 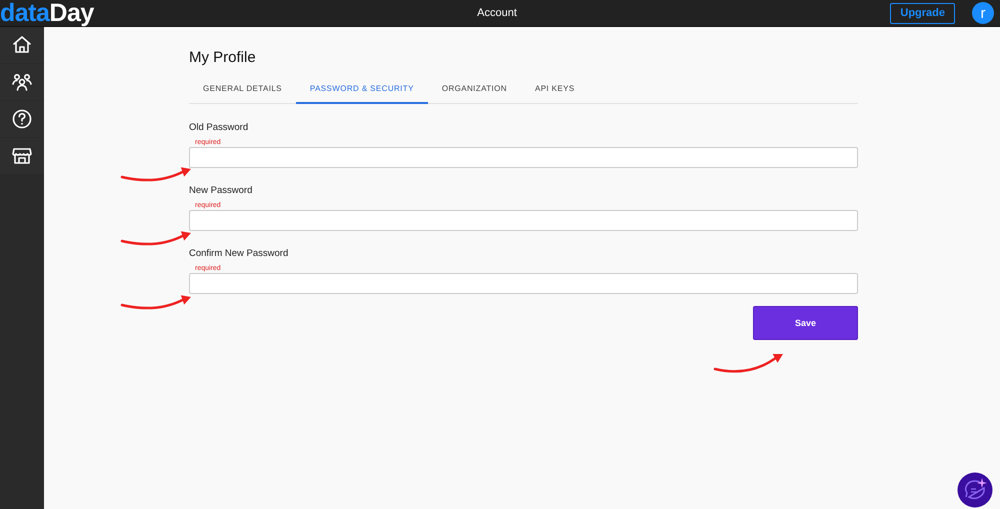 What do you see at coordinates (221, 190) in the screenshot?
I see `field-label: New Password` at bounding box center [221, 190].